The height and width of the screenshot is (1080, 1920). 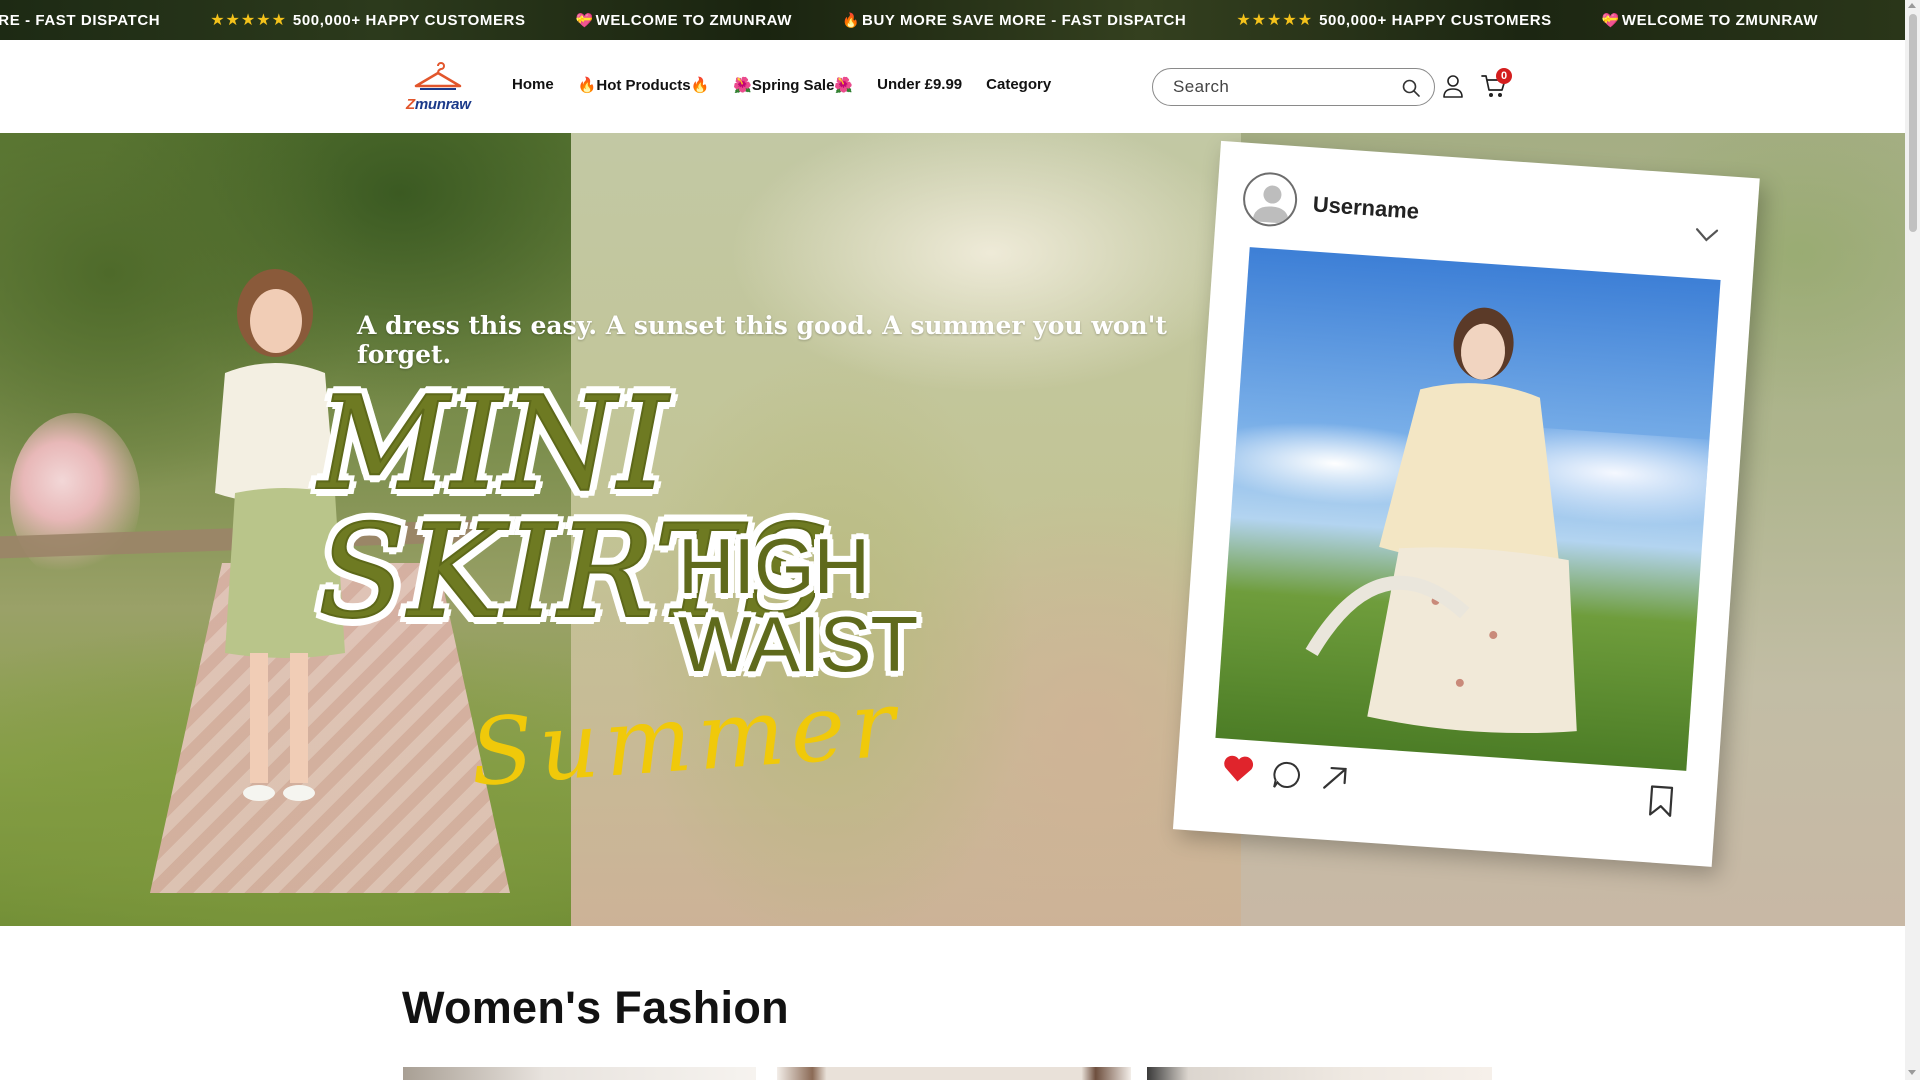 What do you see at coordinates (1366, 207) in the screenshot?
I see `post-username: Username` at bounding box center [1366, 207].